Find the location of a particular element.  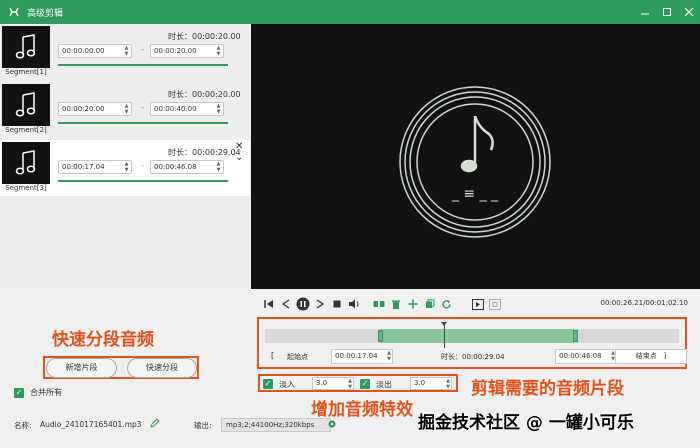

fade-out-input: 3.0 ▲ ▼ is located at coordinates (431, 383).